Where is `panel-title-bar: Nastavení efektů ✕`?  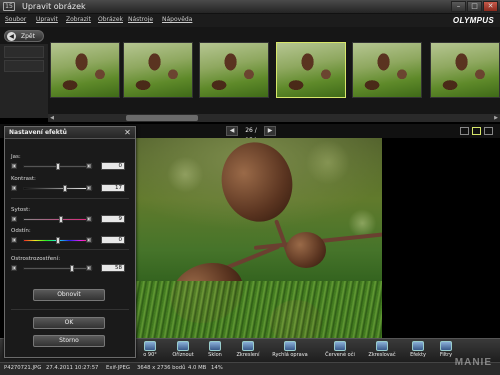
panel-title-bar: Nastavení efektů ✕ is located at coordinates (70, 133).